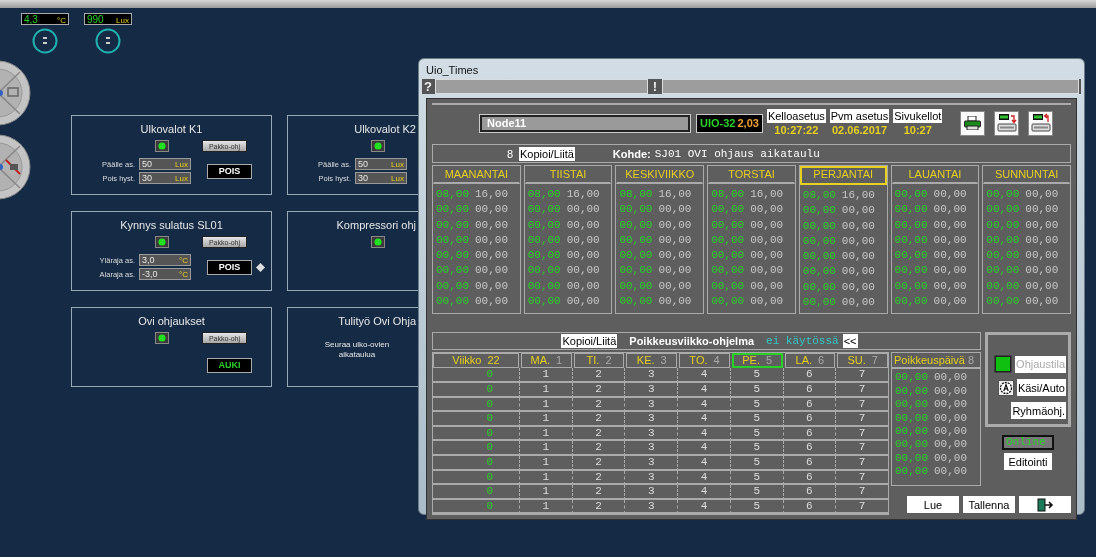 The height and width of the screenshot is (557, 1096). Describe the element at coordinates (989, 505) in the screenshot. I see `action-button: Tallenna` at that location.